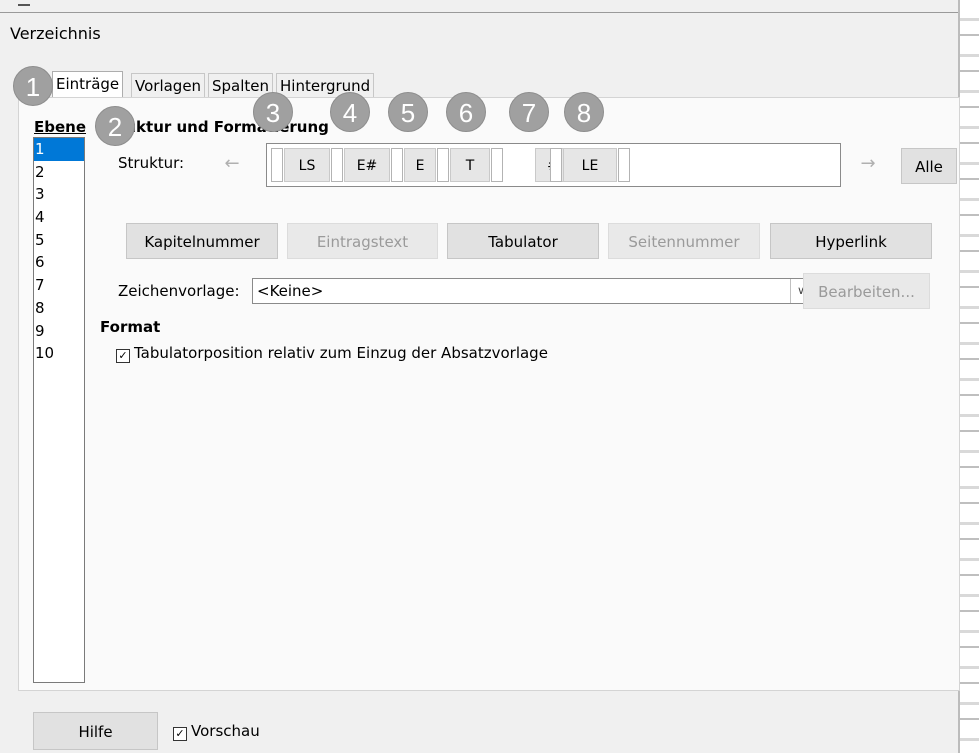 Image resolution: width=979 pixels, height=753 pixels. I want to click on window-edge-mark, so click(24, 5).